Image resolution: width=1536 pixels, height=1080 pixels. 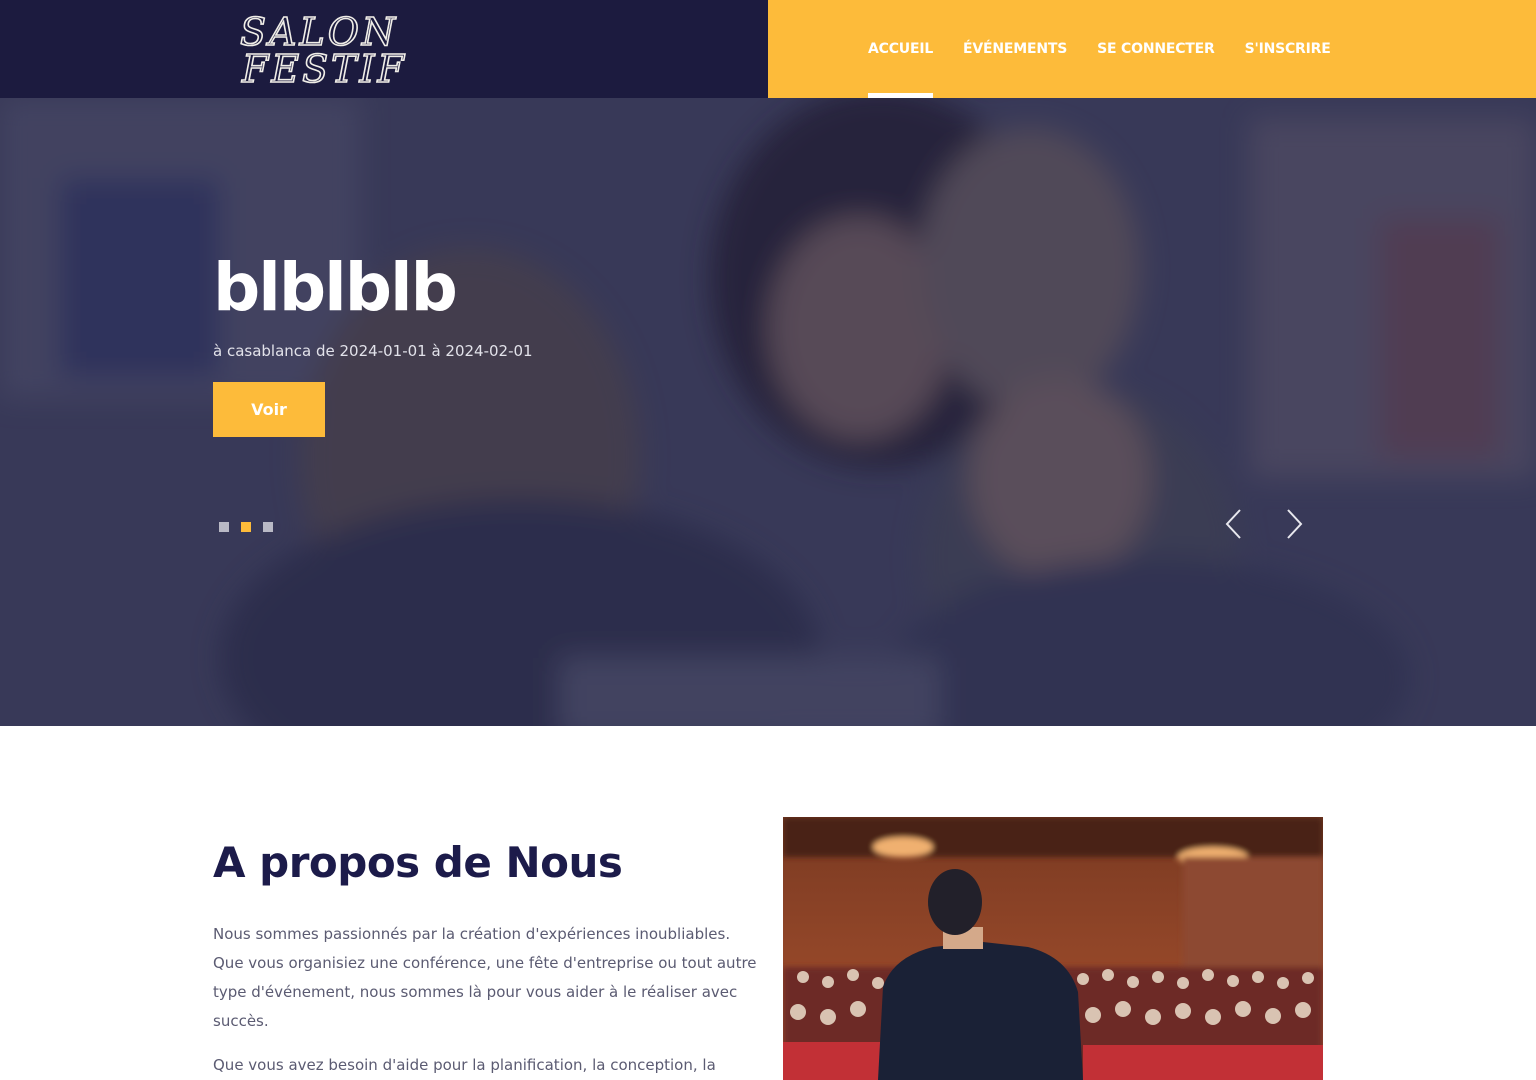 I want to click on header-brand-area: SALON FESTIF, so click(x=384, y=49).